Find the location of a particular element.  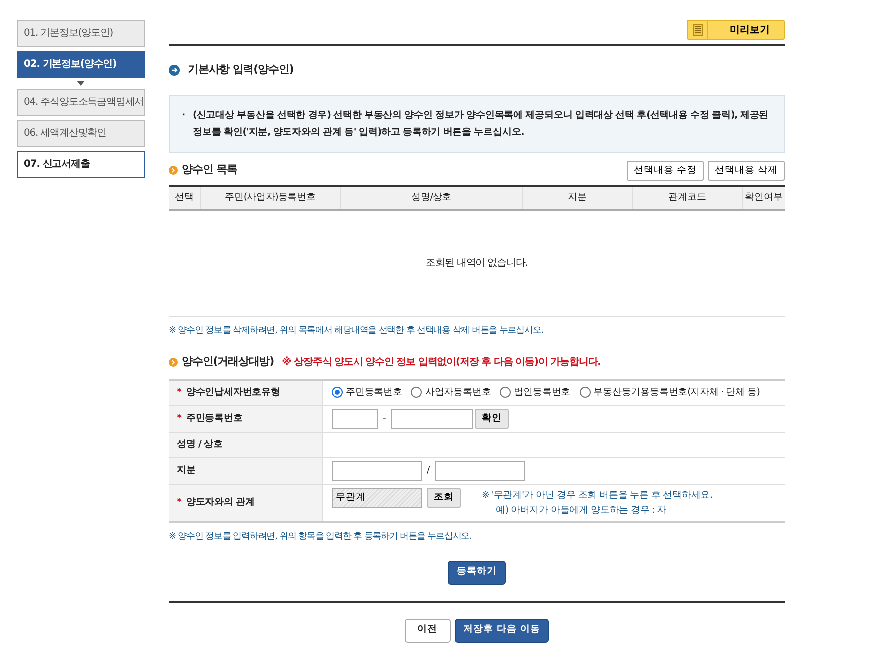

step-item: 07. 신고서제출 is located at coordinates (81, 164).